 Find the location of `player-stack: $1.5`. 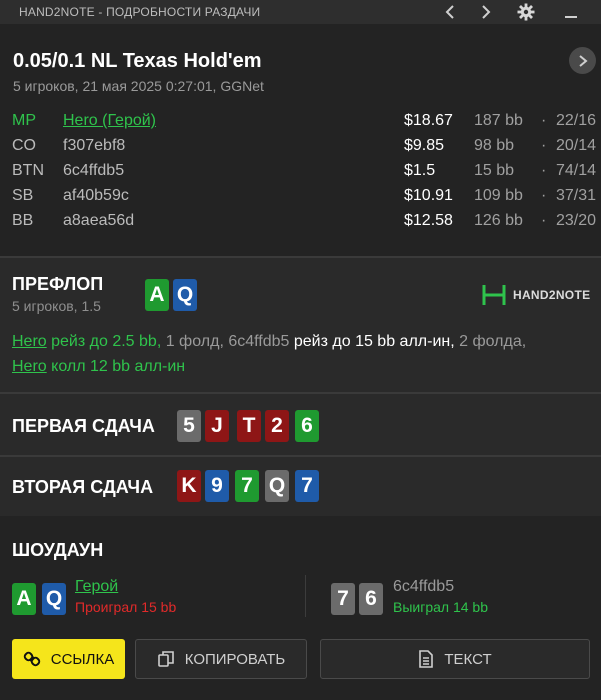

player-stack: $1.5 is located at coordinates (420, 170).